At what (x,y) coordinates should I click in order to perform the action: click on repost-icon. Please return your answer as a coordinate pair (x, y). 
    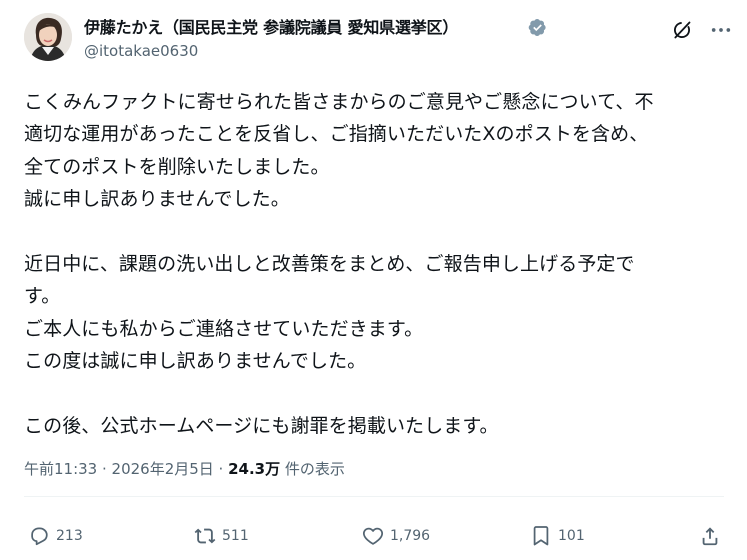
    Looking at the image, I should click on (205, 536).